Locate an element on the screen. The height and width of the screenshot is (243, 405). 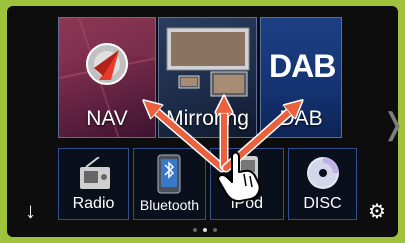
page-indicator is located at coordinates (205, 230).